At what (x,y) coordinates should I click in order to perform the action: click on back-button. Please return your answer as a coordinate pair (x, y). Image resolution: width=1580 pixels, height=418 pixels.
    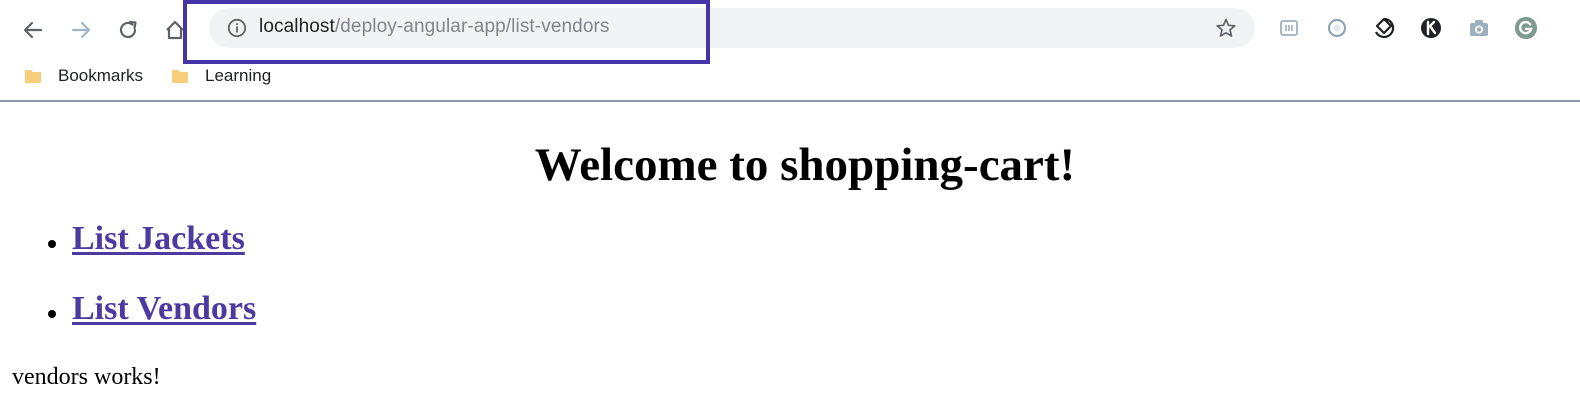
    Looking at the image, I should click on (33, 30).